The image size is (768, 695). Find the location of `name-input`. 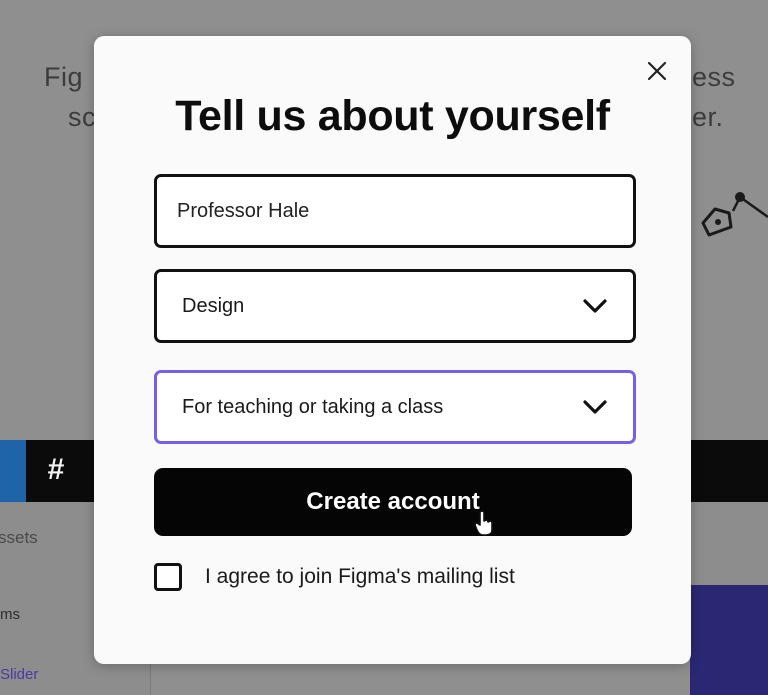

name-input is located at coordinates (395, 211).